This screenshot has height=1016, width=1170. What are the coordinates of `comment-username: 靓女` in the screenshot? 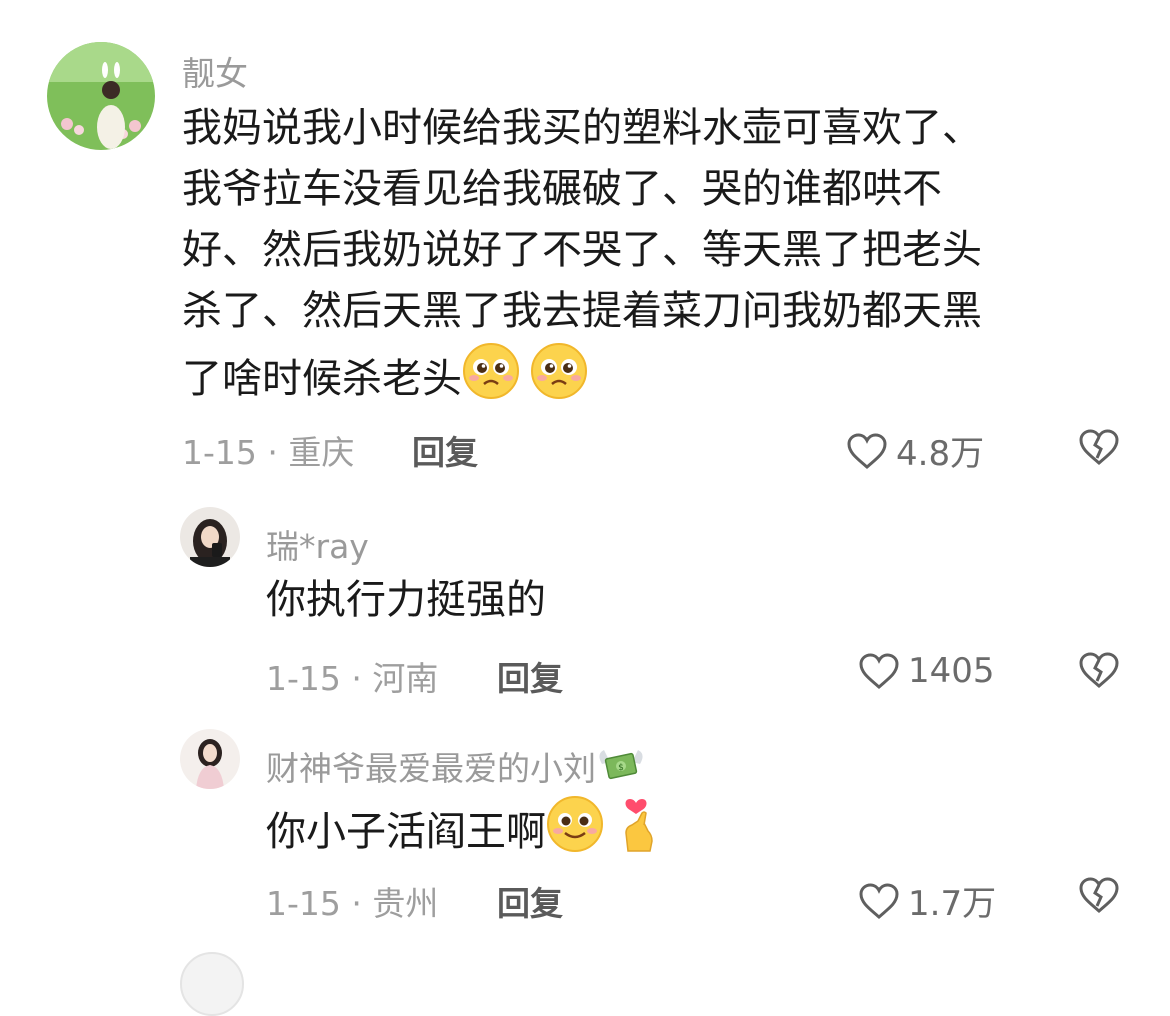 It's located at (215, 71).